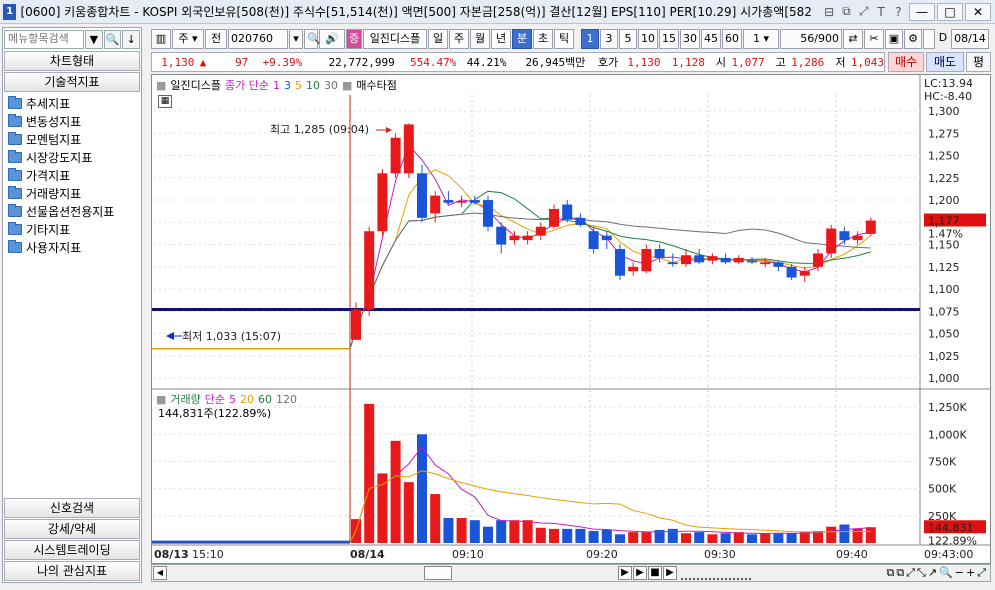 Image resolution: width=995 pixels, height=590 pixels. I want to click on gear-icon: ⚙, so click(913, 39).